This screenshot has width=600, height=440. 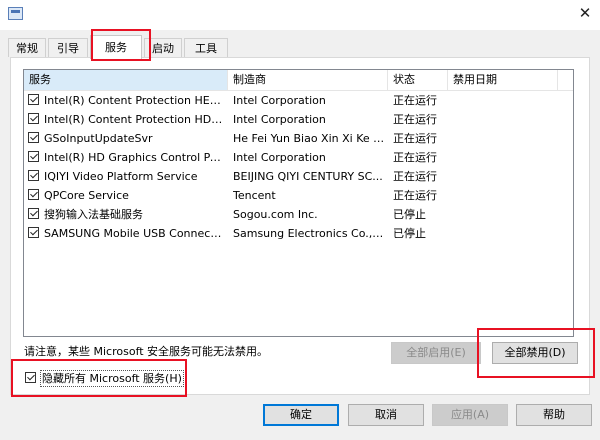 What do you see at coordinates (126, 80) in the screenshot?
I see `column-header-service: 服务` at bounding box center [126, 80].